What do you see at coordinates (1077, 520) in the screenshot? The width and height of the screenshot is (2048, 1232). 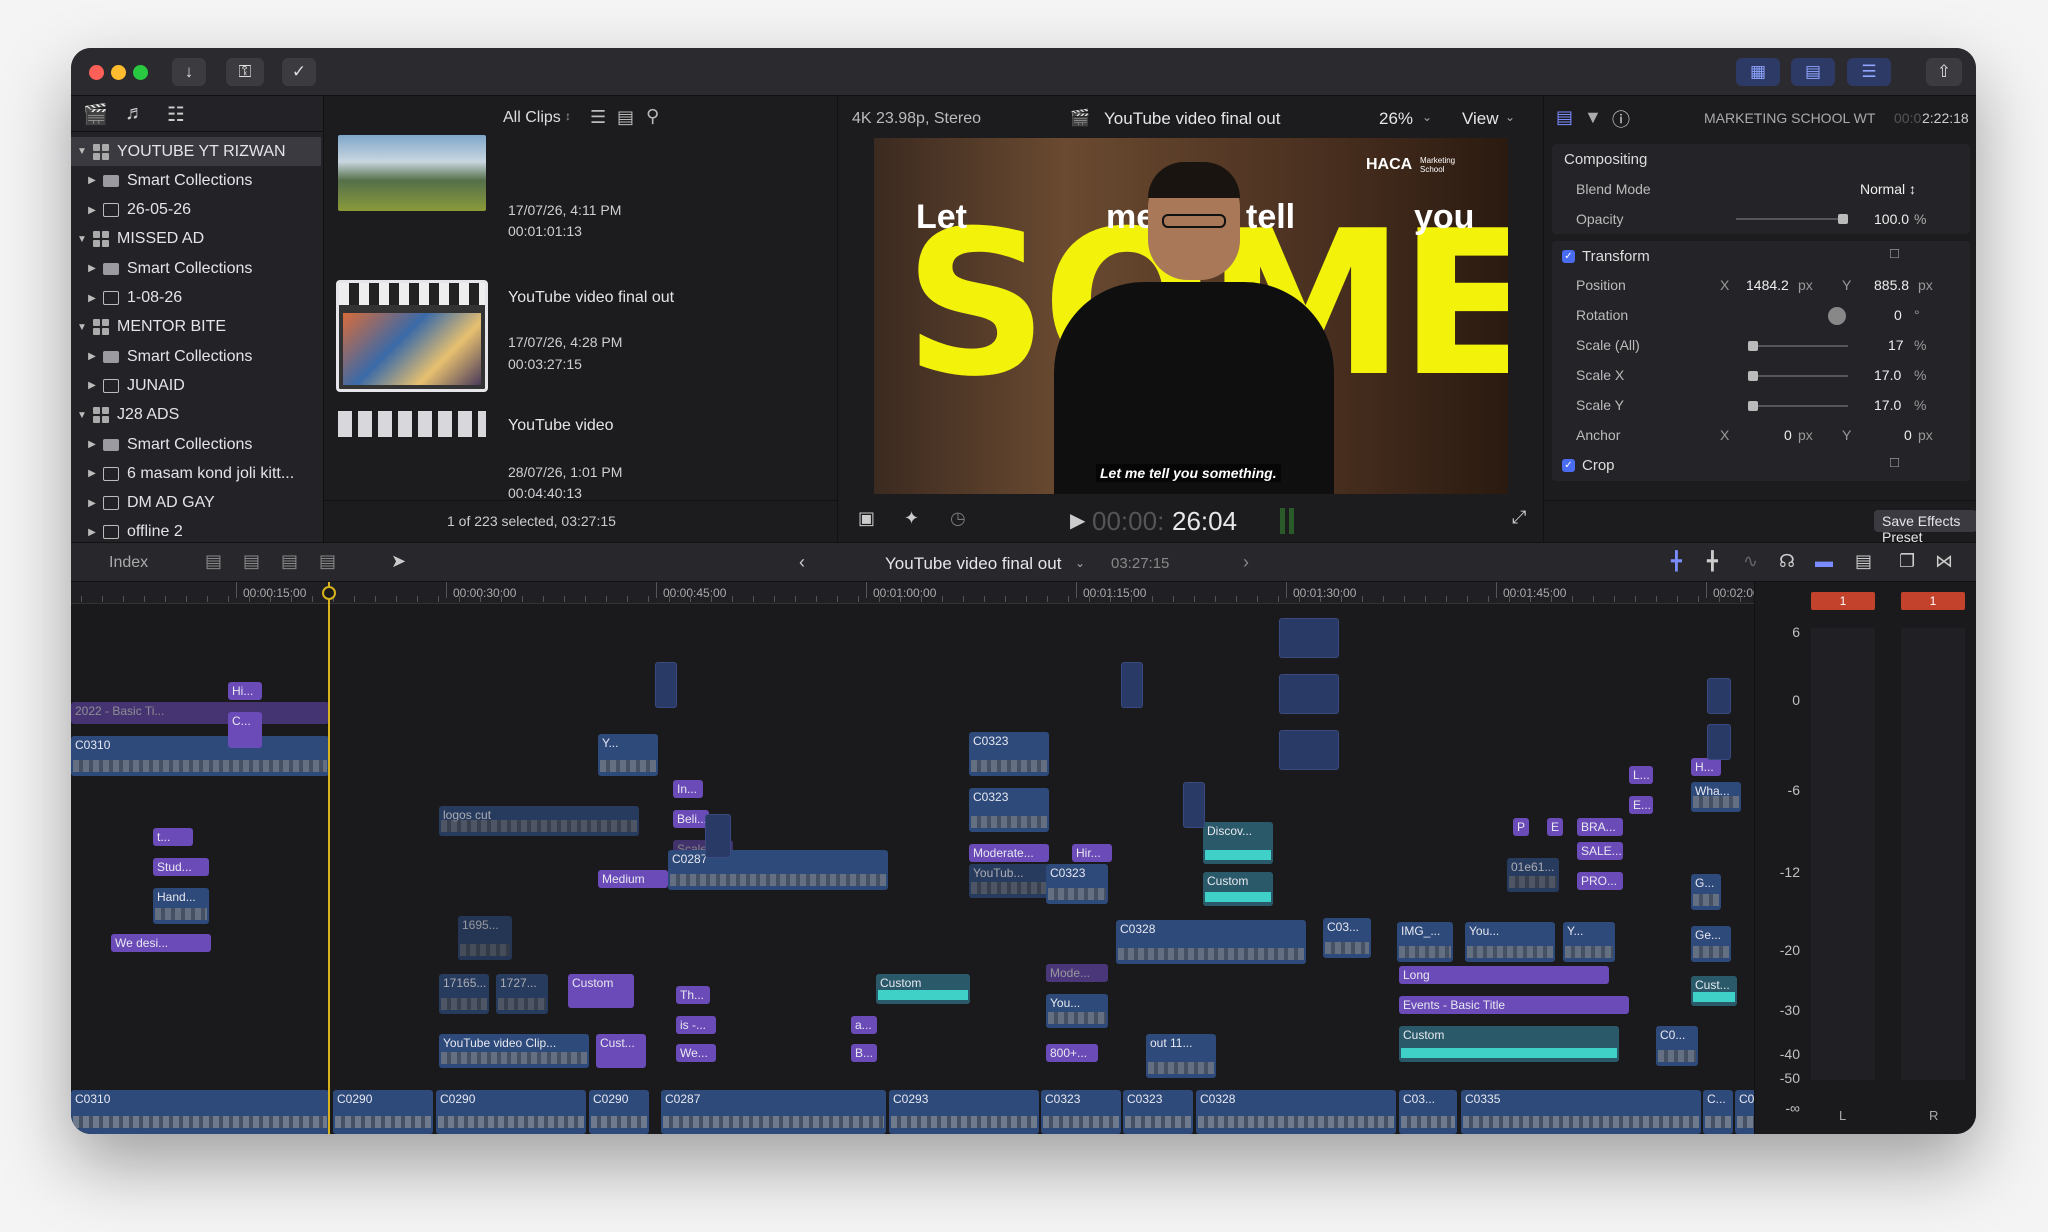 I see `play-icon: ▶` at bounding box center [1077, 520].